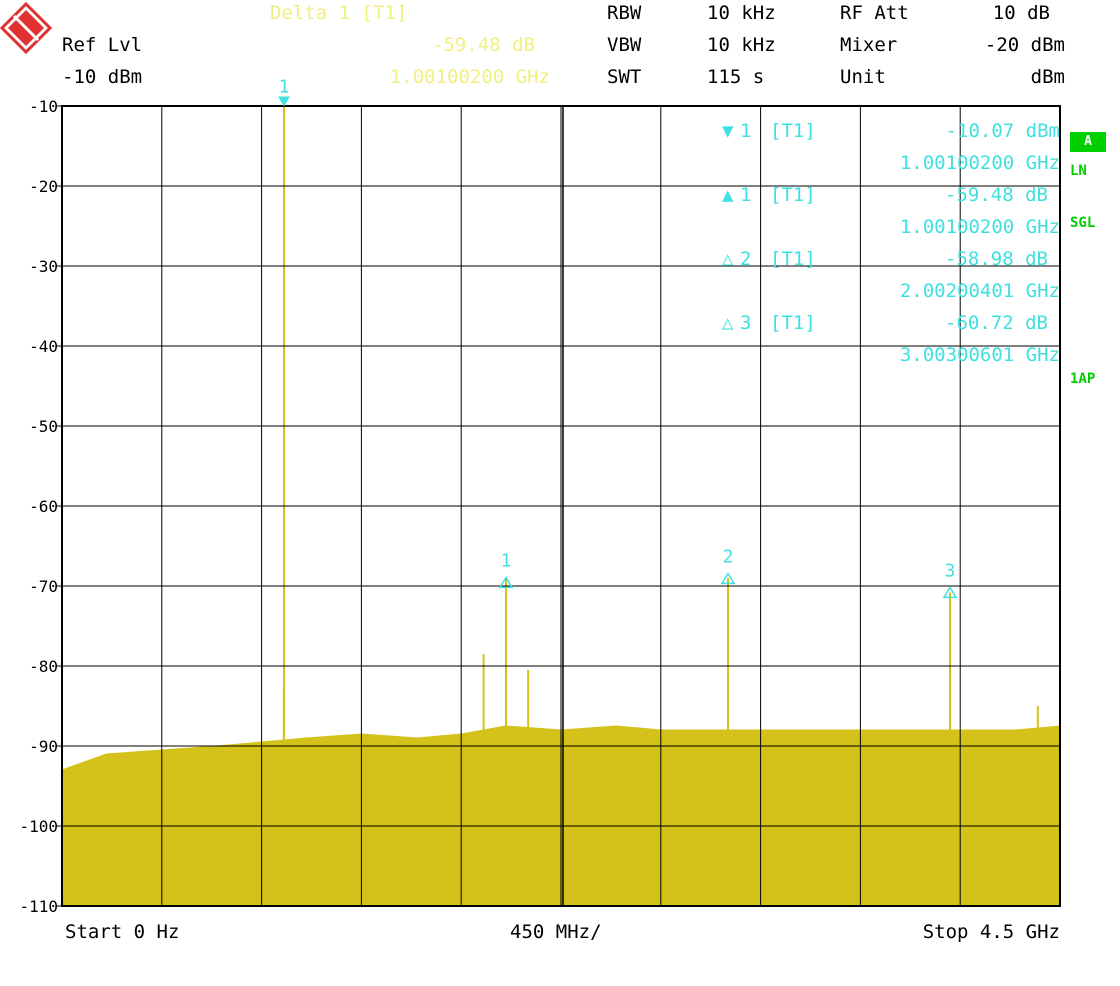 Image resolution: width=1120 pixels, height=986 pixels. Describe the element at coordinates (38, 826) in the screenshot. I see `y-tick-label: -100` at that location.